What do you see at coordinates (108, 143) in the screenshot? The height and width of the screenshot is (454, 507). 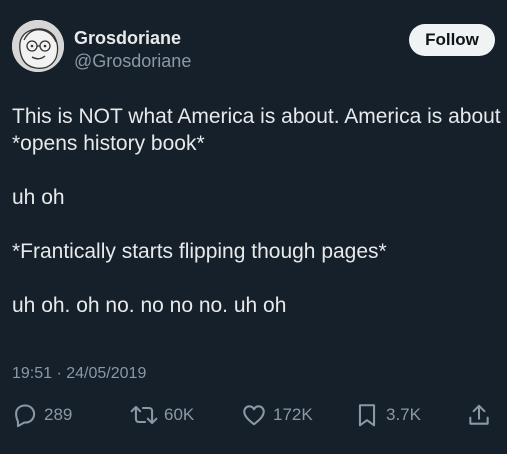 I see `tweet-line: *opens history book*` at bounding box center [108, 143].